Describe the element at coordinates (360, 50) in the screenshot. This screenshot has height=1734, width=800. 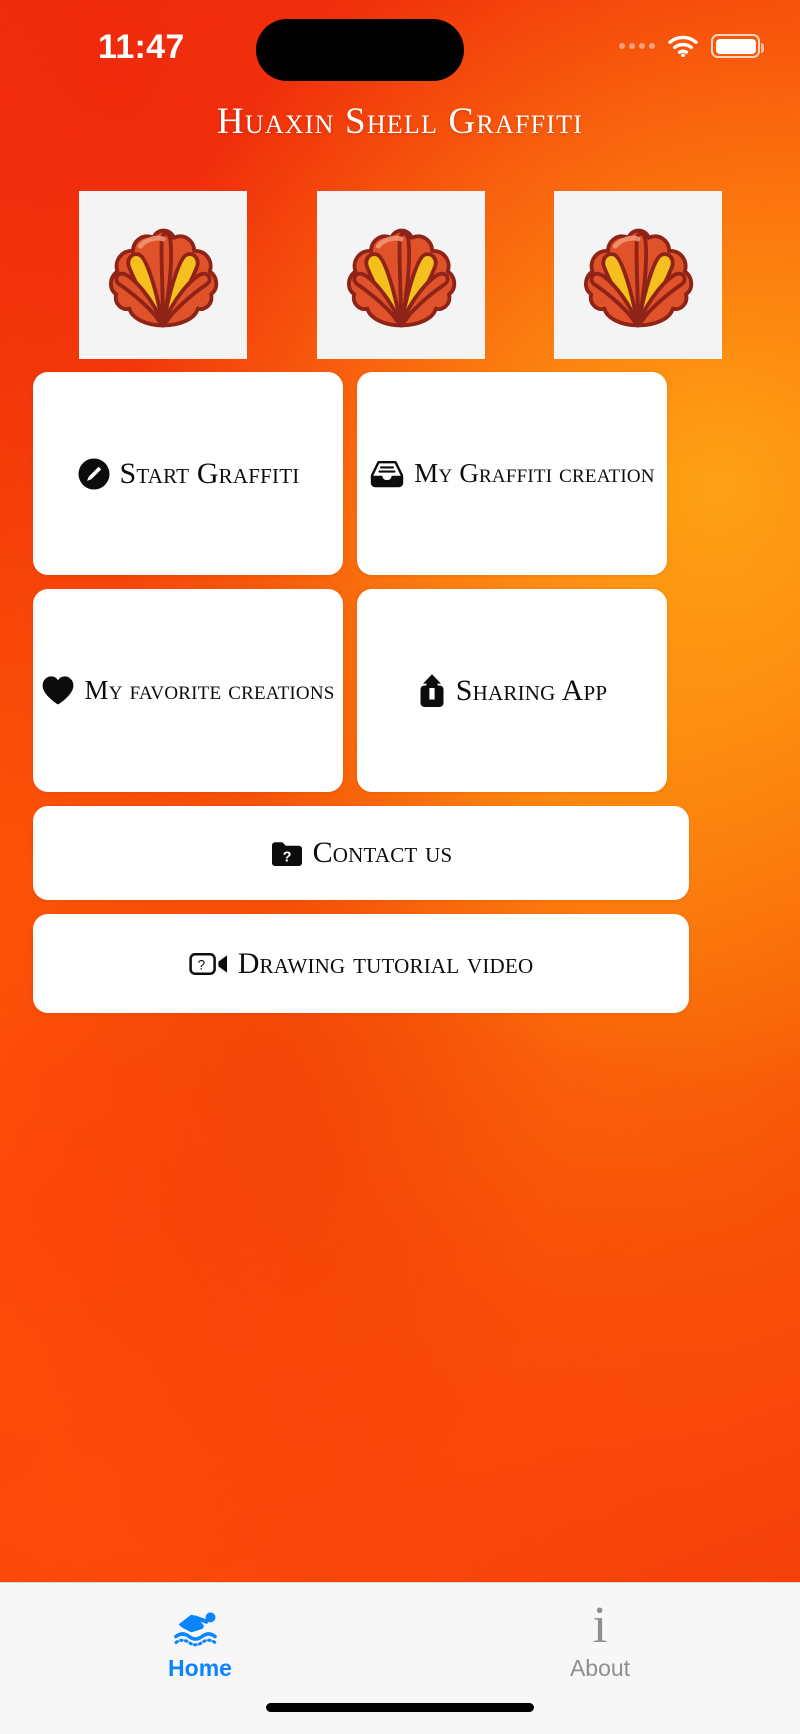
I see `dynamic-island` at that location.